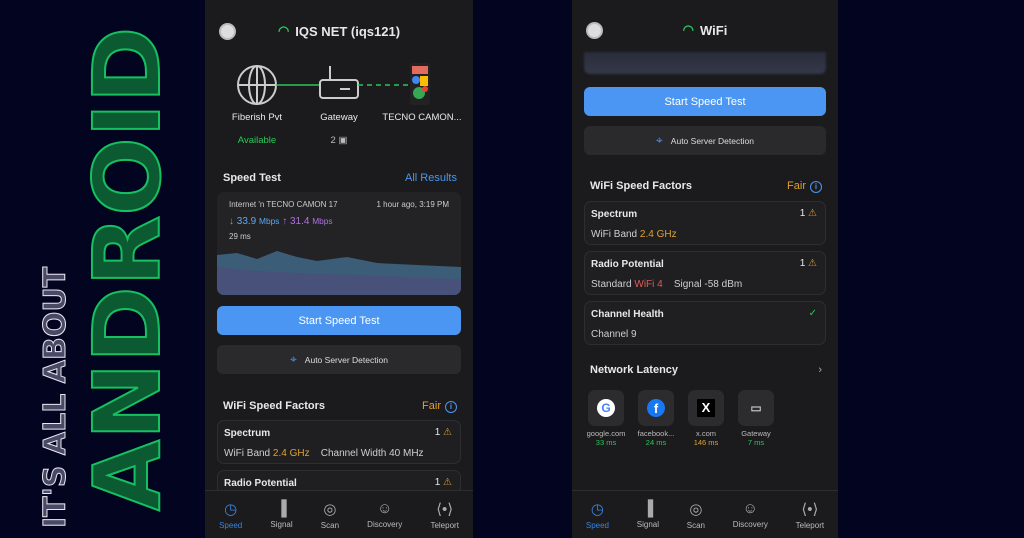 The height and width of the screenshot is (538, 1024). I want to click on latency-ms: 7 ms, so click(756, 442).